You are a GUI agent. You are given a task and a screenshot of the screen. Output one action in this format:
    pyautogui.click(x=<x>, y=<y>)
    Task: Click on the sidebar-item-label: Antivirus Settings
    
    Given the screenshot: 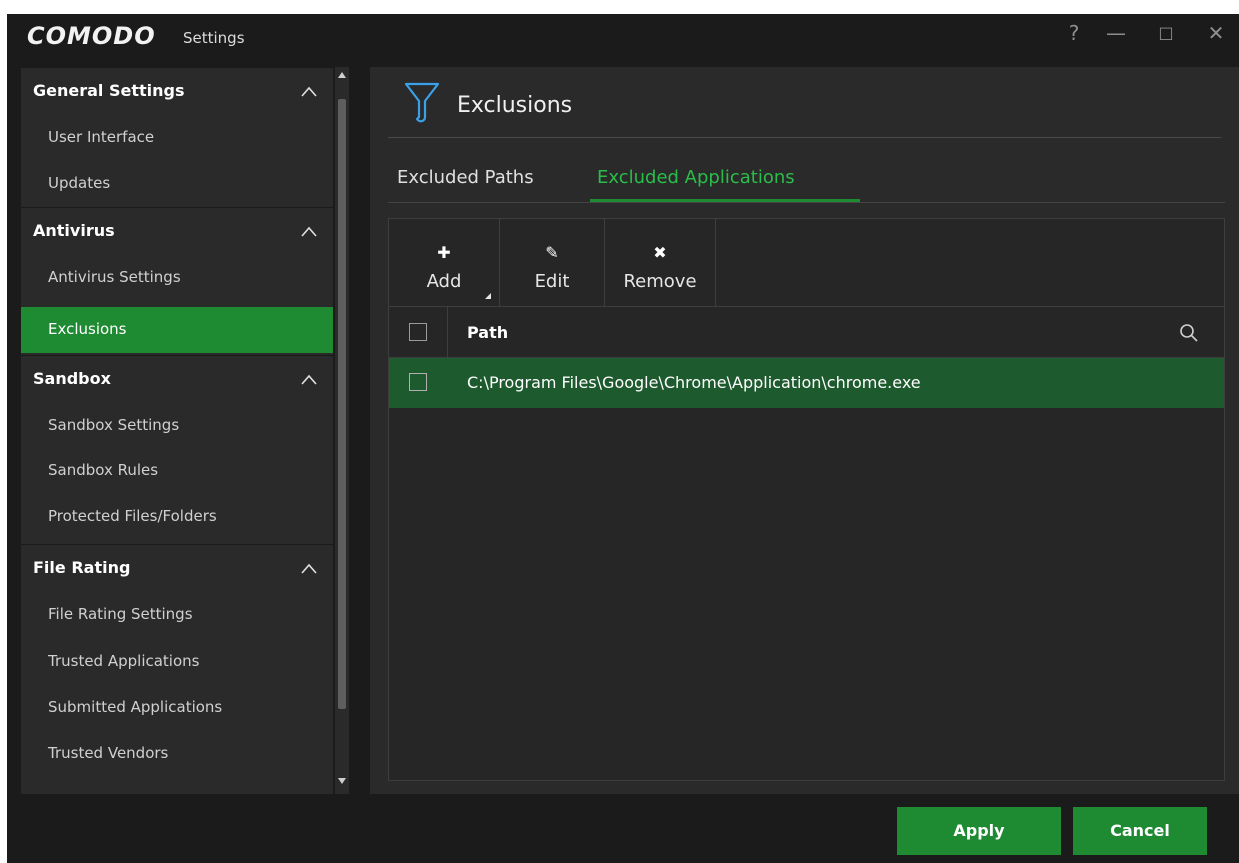 What is the action you would take?
    pyautogui.click(x=114, y=277)
    